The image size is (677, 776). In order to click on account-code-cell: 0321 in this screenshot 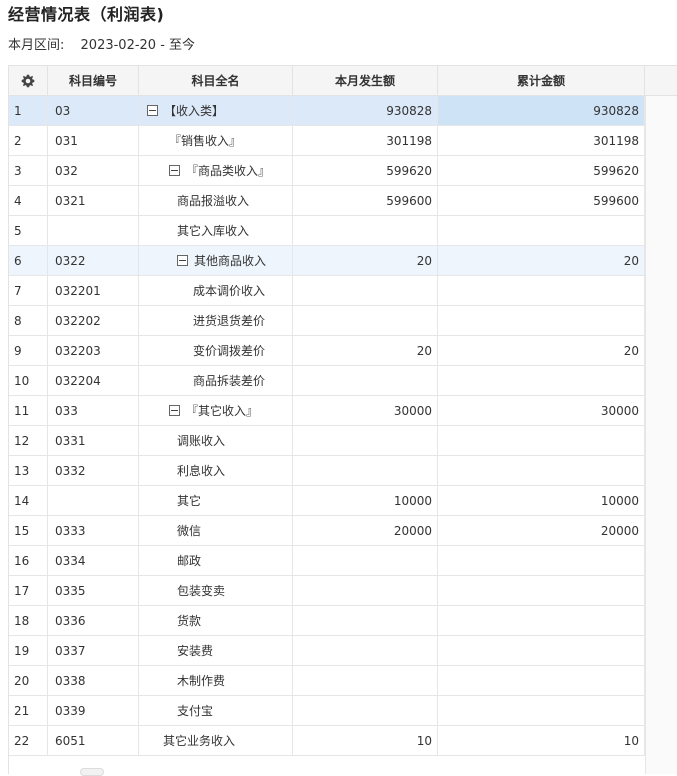, I will do `click(93, 201)`.